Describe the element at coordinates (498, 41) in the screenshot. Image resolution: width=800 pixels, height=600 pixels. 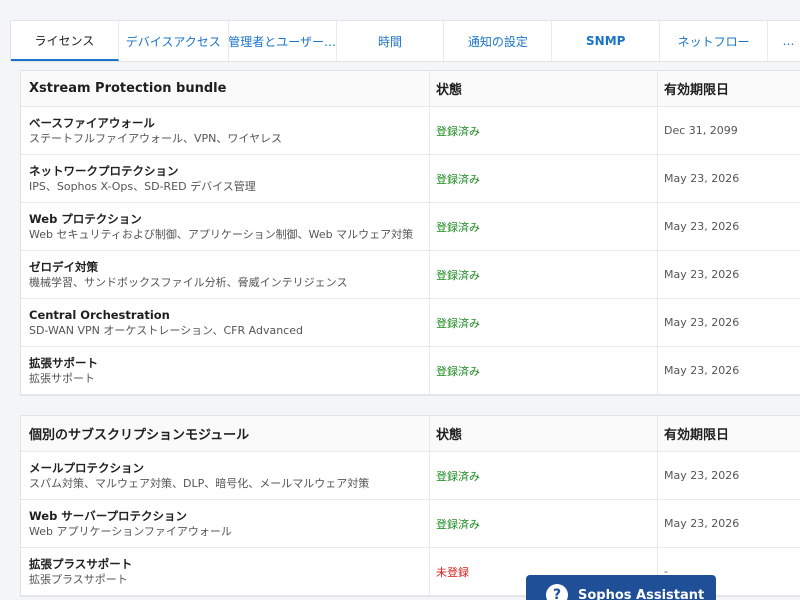
I see `tab-notification-settings: 通知の設定` at that location.